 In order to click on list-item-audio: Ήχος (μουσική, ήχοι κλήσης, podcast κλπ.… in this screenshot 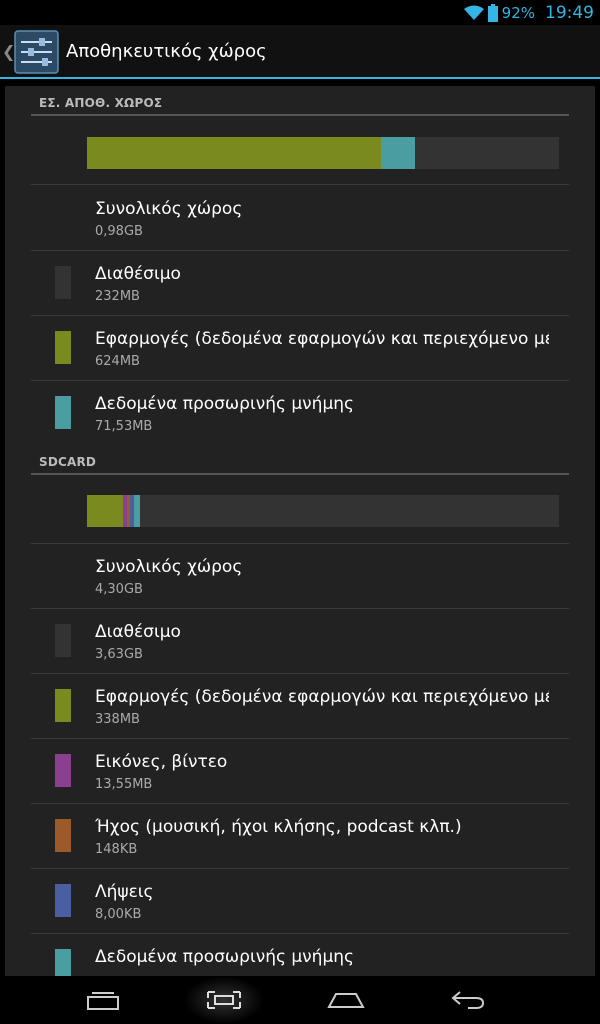, I will do `click(300, 835)`.